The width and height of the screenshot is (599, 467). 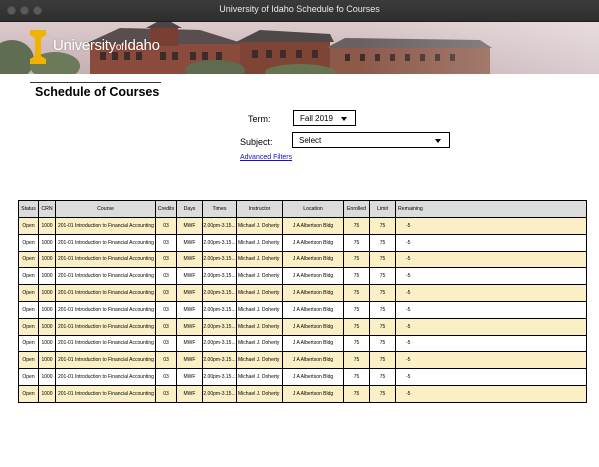 What do you see at coordinates (47, 209) in the screenshot?
I see `column-header-crn: CRN` at bounding box center [47, 209].